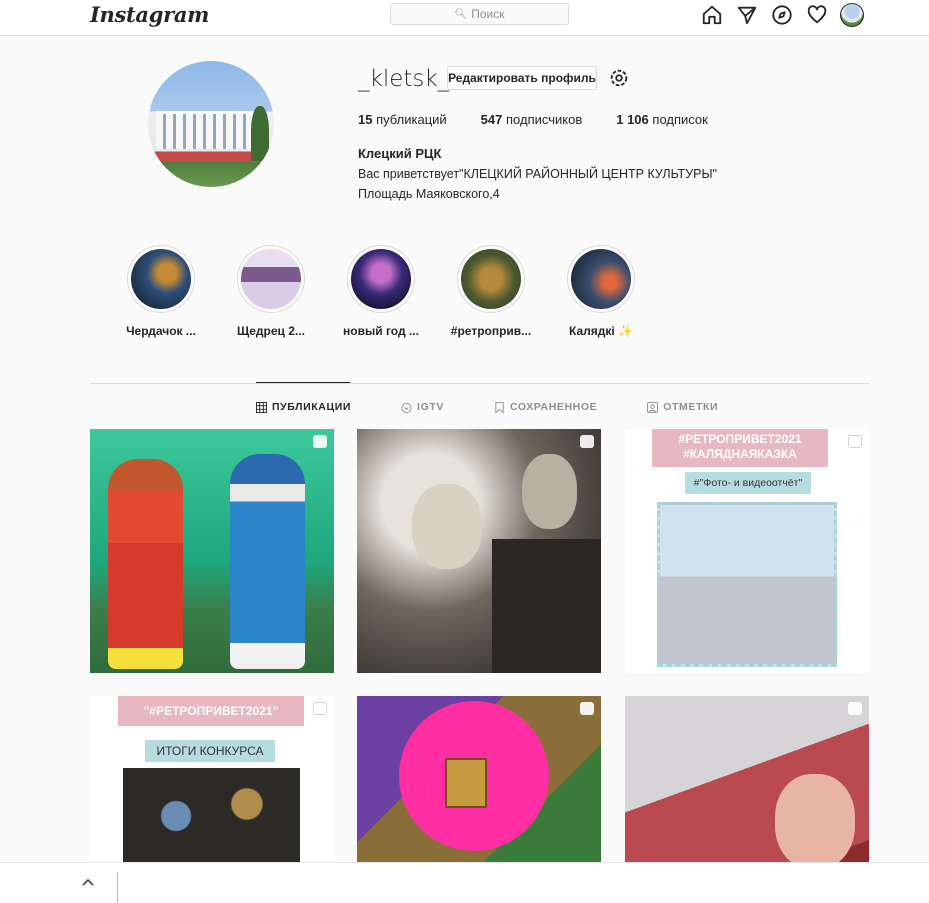  Describe the element at coordinates (747, 15) in the screenshot. I see `direct-messages-icon` at that location.